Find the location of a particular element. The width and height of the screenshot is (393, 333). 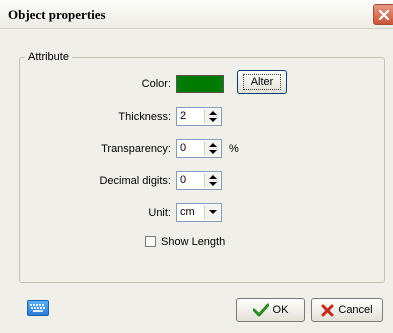

close-button is located at coordinates (383, 14).